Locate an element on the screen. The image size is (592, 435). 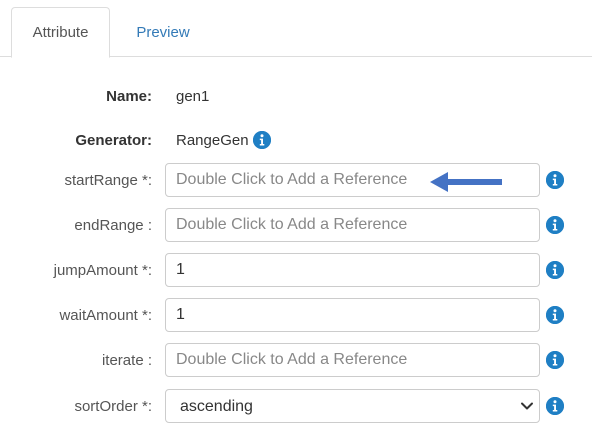
name-row: Name: gen1 is located at coordinates (296, 96).